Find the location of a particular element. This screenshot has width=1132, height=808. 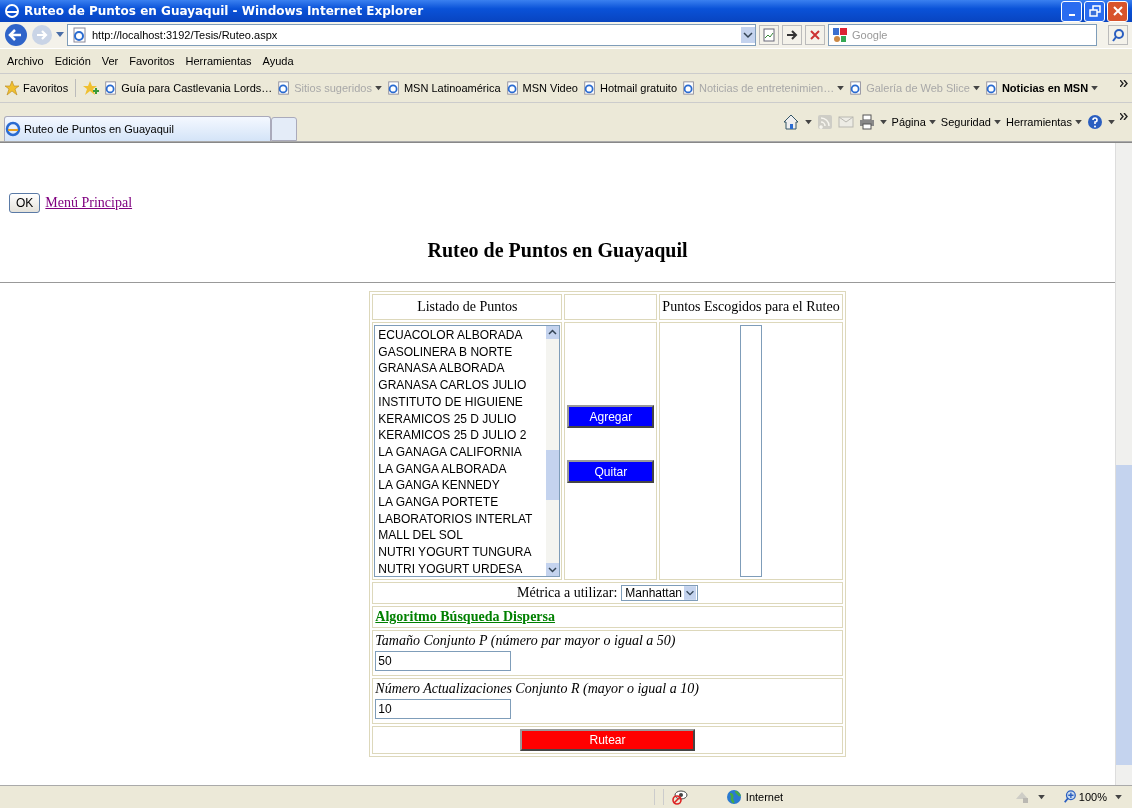

go-button is located at coordinates (792, 35).